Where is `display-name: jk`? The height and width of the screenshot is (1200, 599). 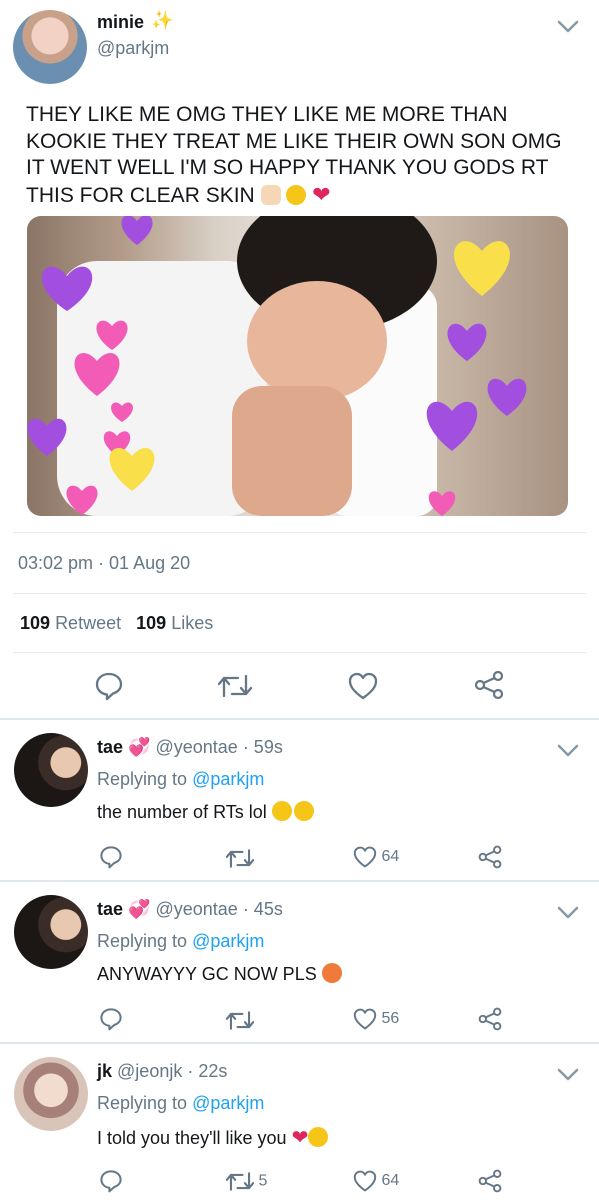
display-name: jk is located at coordinates (104, 1071).